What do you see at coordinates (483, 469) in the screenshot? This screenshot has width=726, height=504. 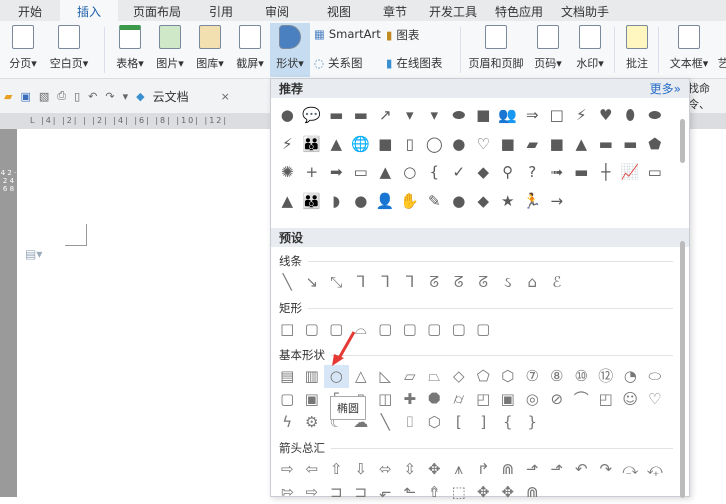 I see `shape-icon: ↱` at bounding box center [483, 469].